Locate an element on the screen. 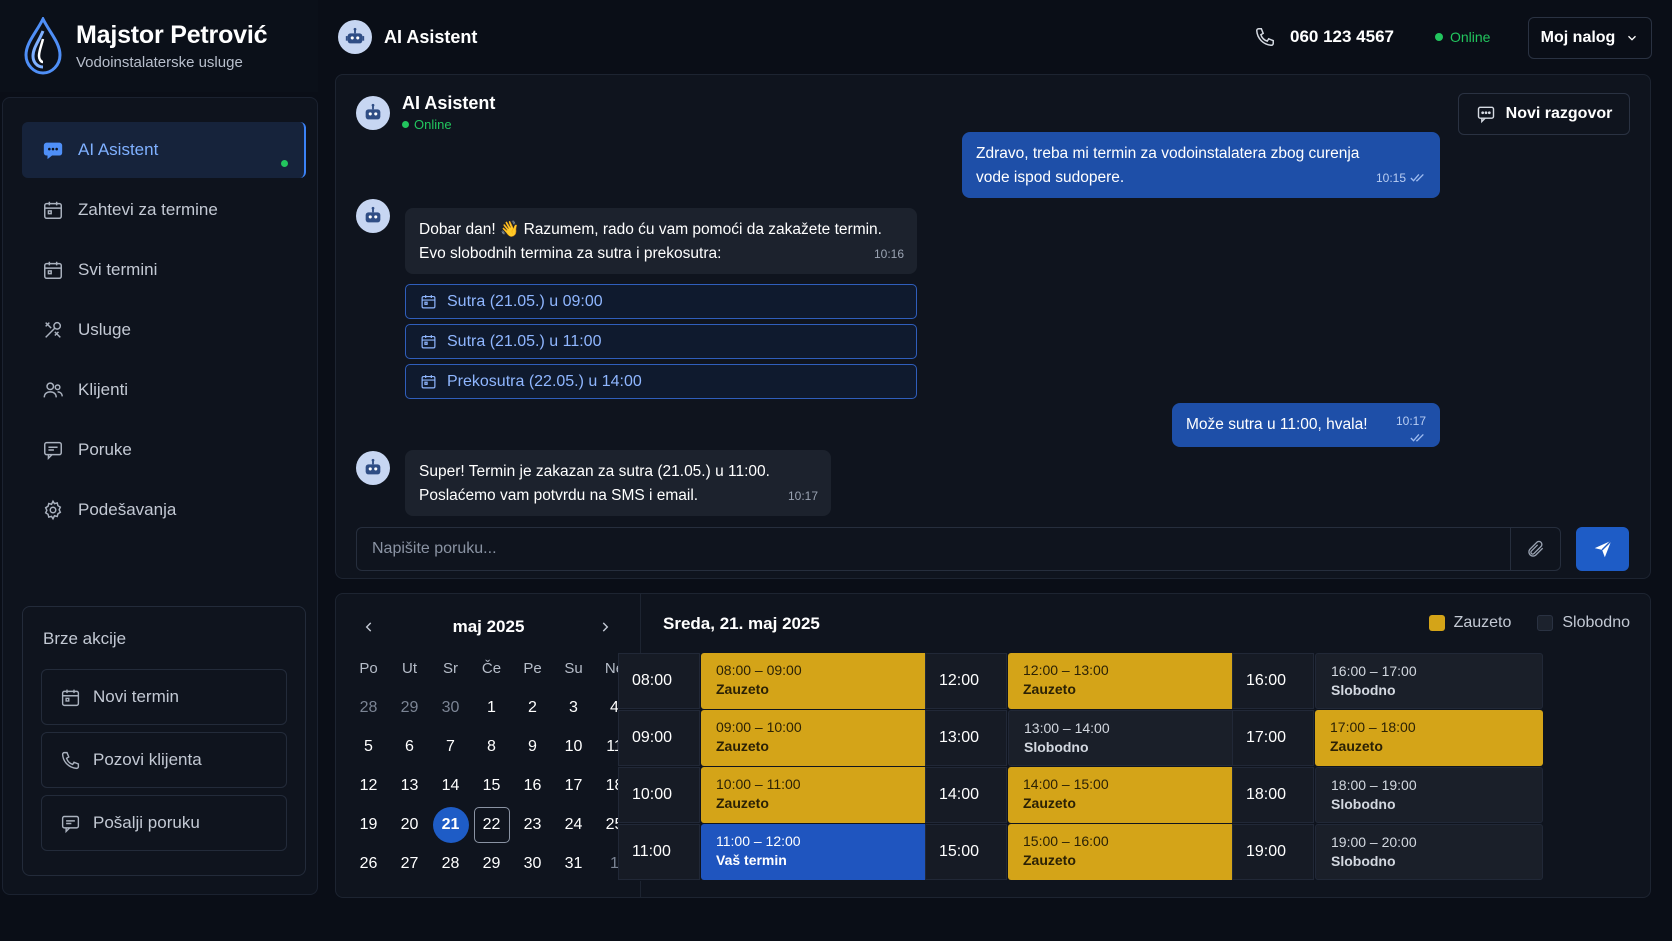 Image resolution: width=1672 pixels, height=941 pixels. sidebar-item-usluge: Usluge is located at coordinates (164, 330).